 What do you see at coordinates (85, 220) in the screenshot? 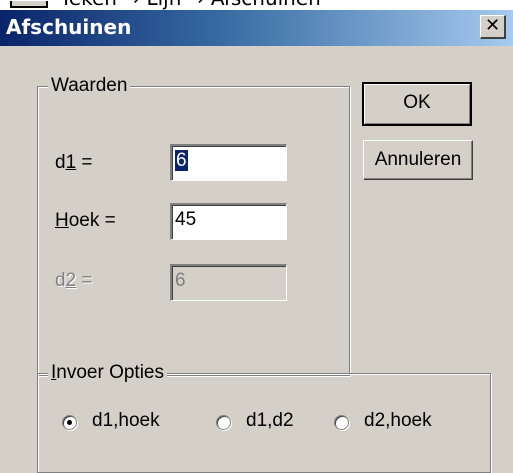
I see `hoek-label: Hoek =` at bounding box center [85, 220].